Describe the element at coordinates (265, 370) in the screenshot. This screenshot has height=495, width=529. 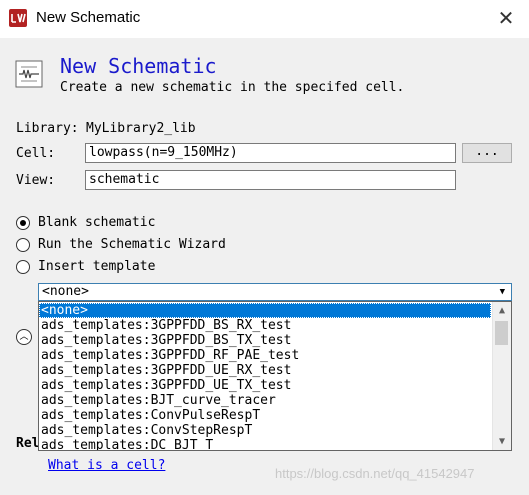
I see `template-option: ads_templates:3GPPFDD_UE_RX_test` at that location.